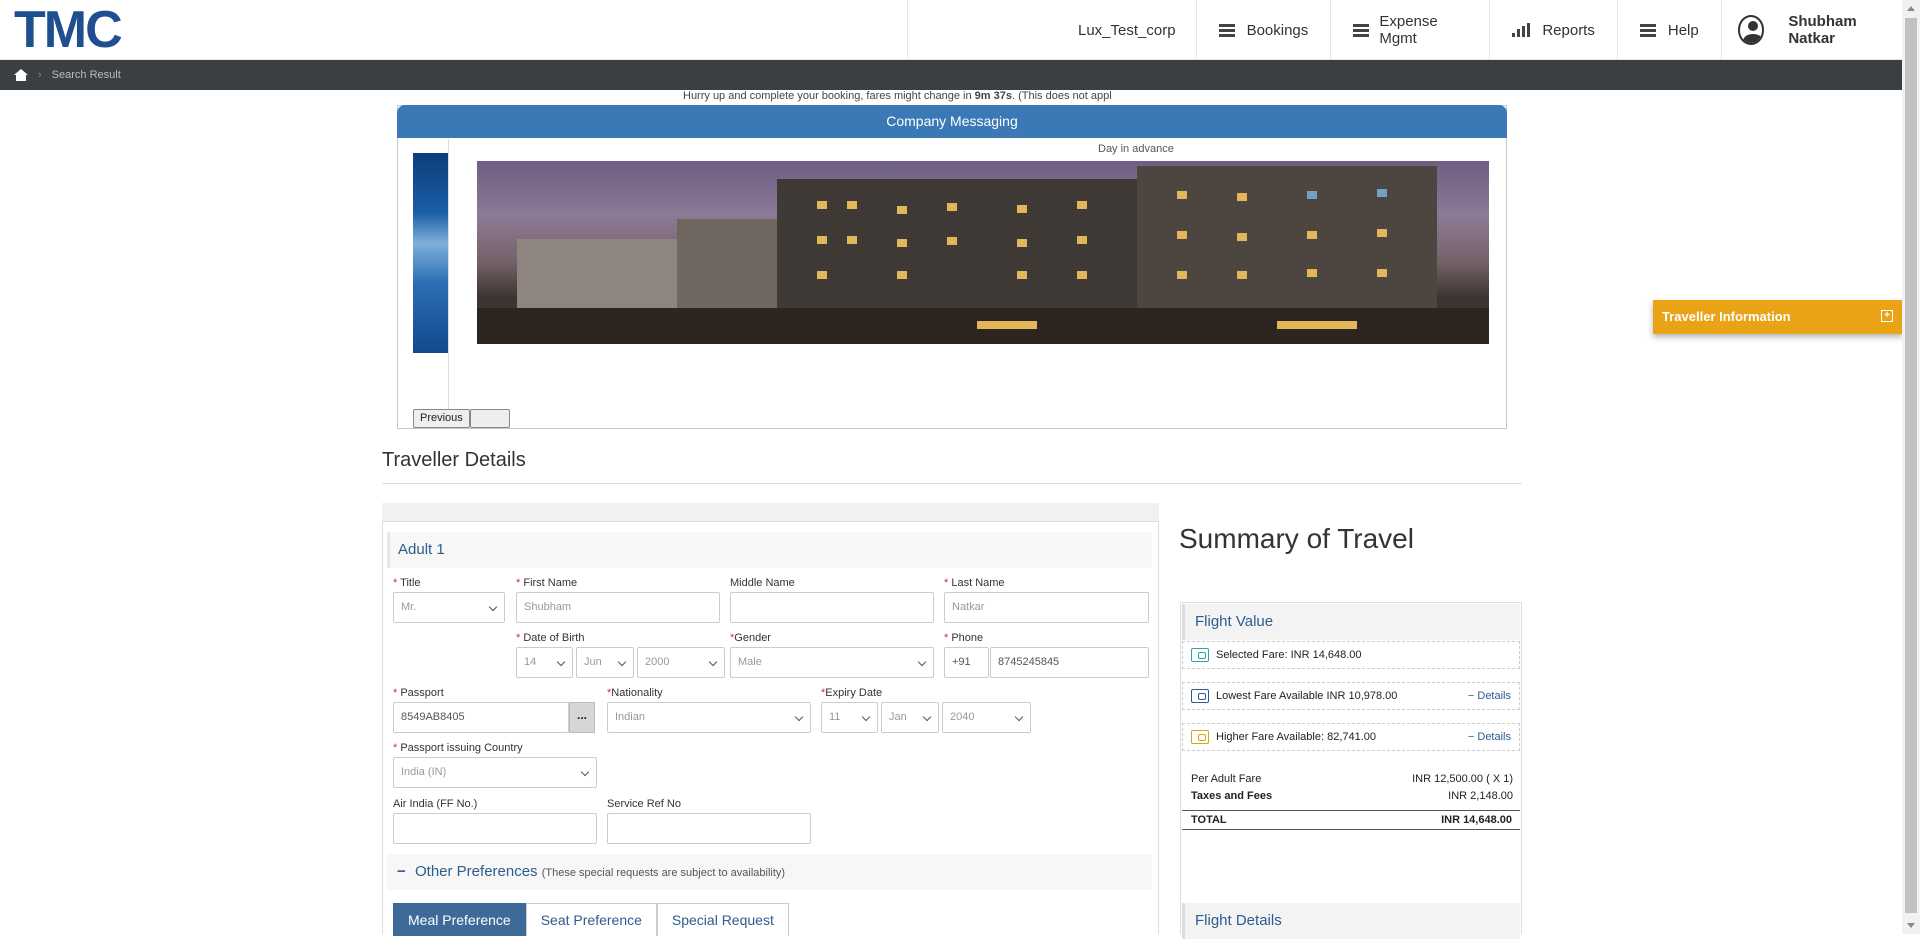 The image size is (1920, 939). What do you see at coordinates (986, 717) in the screenshot?
I see `expiry-year-select: 2040` at bounding box center [986, 717].